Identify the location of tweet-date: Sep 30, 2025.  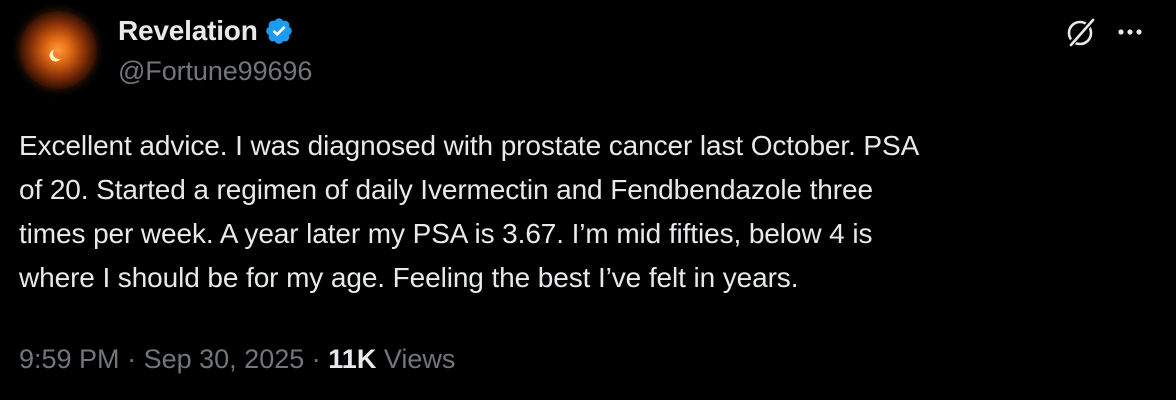
(224, 359).